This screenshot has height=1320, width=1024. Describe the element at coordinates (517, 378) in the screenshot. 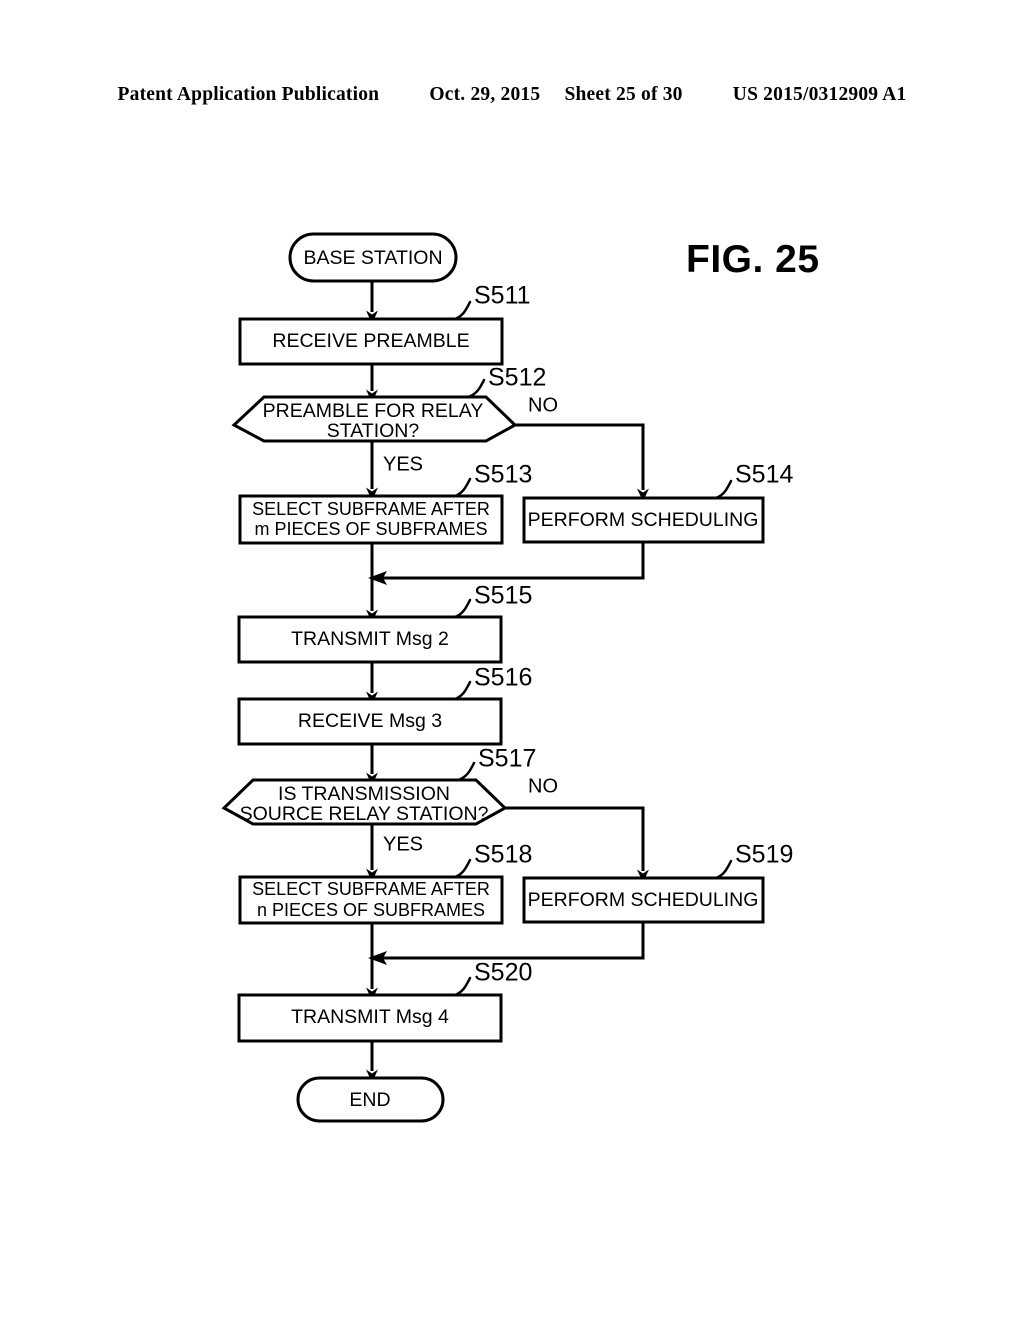

I see `step-label-s512: S512` at that location.